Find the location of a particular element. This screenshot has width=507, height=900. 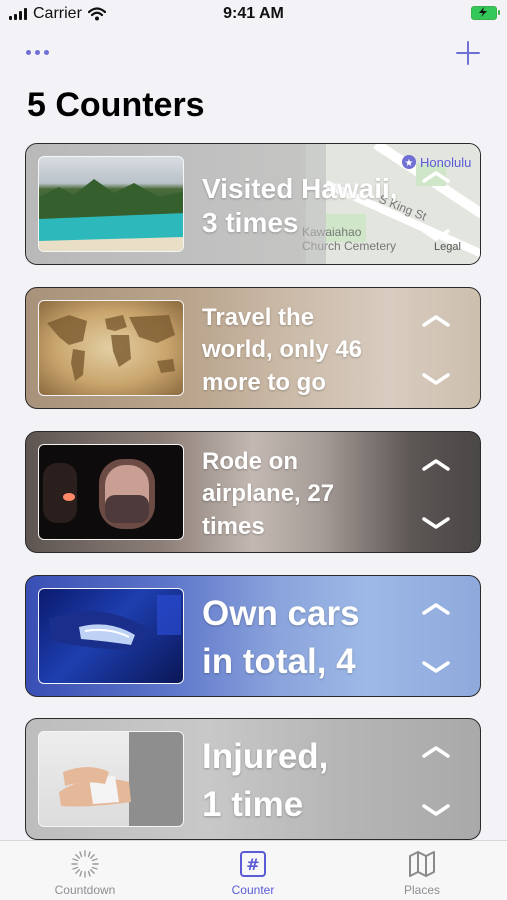

status-time: 9:41 AM is located at coordinates (253, 13).